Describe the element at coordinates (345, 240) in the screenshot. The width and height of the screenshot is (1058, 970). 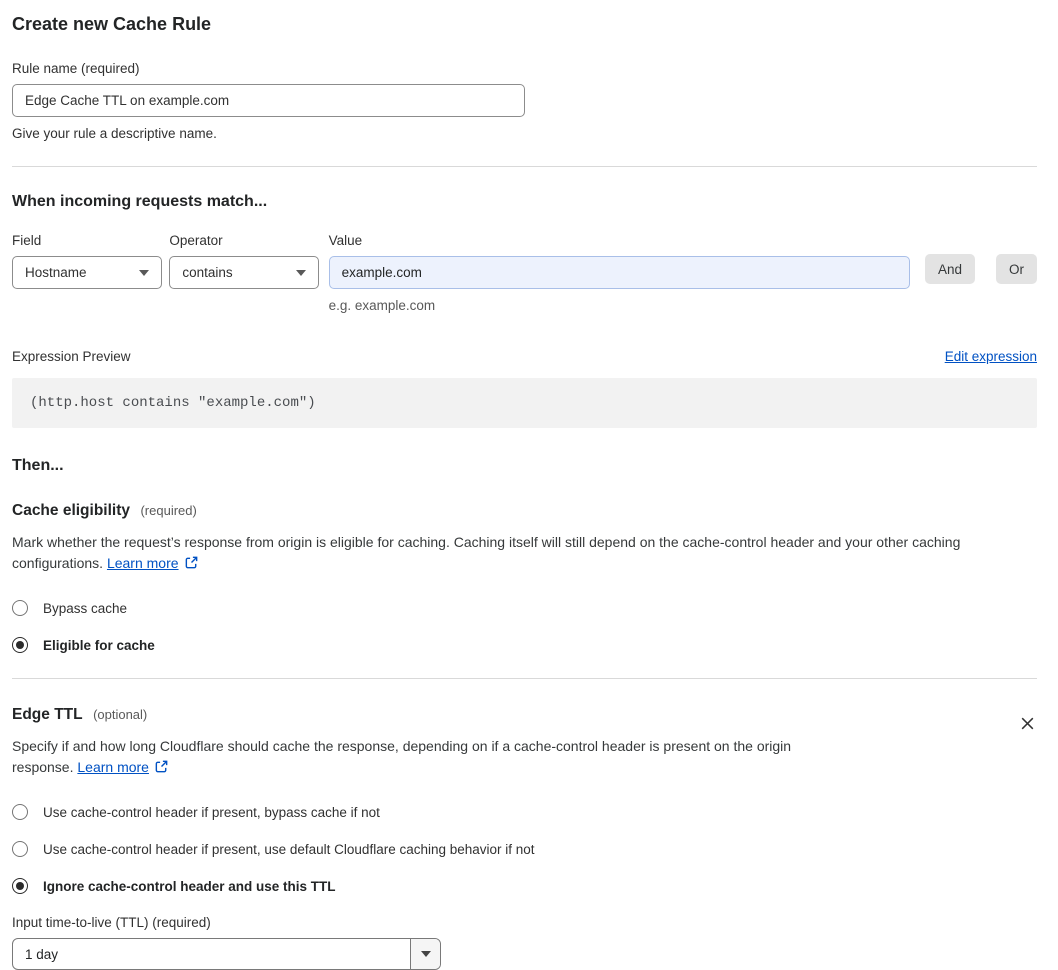
I see `value-label: Value` at that location.